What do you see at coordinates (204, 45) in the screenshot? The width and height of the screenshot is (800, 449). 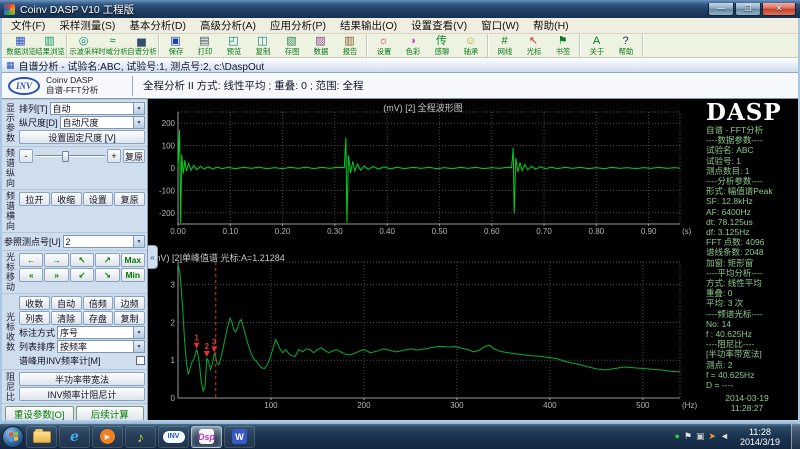 I see `print-button: ▤ 打印` at bounding box center [204, 45].